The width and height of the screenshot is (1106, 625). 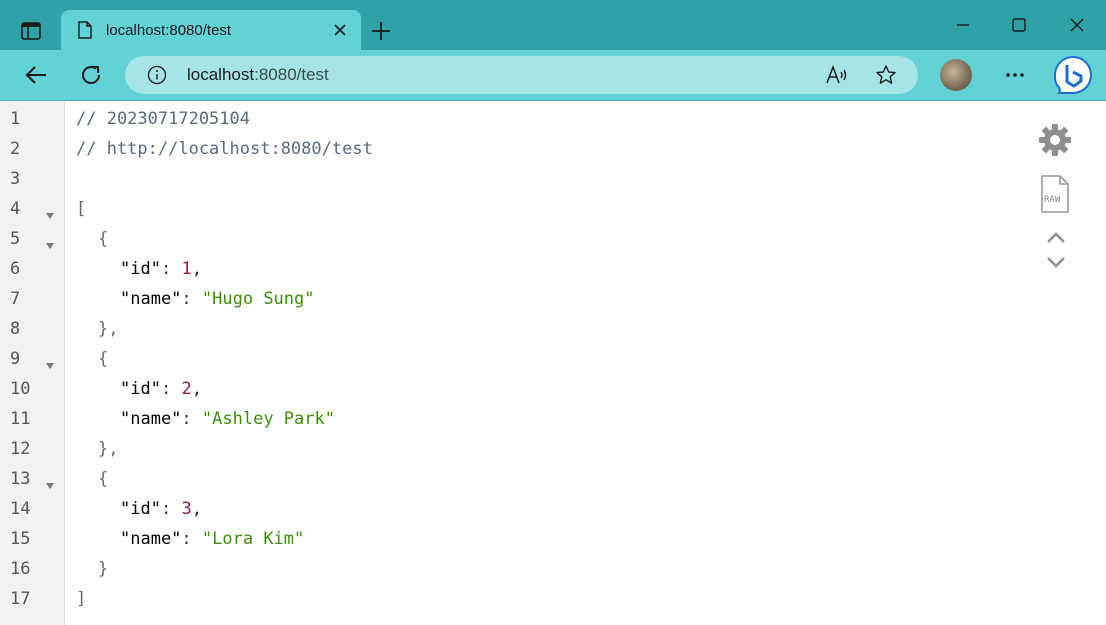 What do you see at coordinates (15, 239) in the screenshot?
I see `line-number: 5` at bounding box center [15, 239].